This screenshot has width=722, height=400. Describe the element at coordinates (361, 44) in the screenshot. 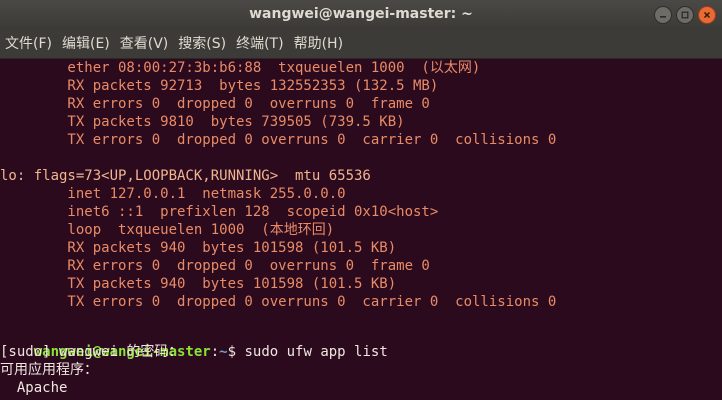

I see `menu-bar: 文件(F) 编辑(E) 查看(V) 搜索(S) 终端(T) 帮助(H)` at that location.